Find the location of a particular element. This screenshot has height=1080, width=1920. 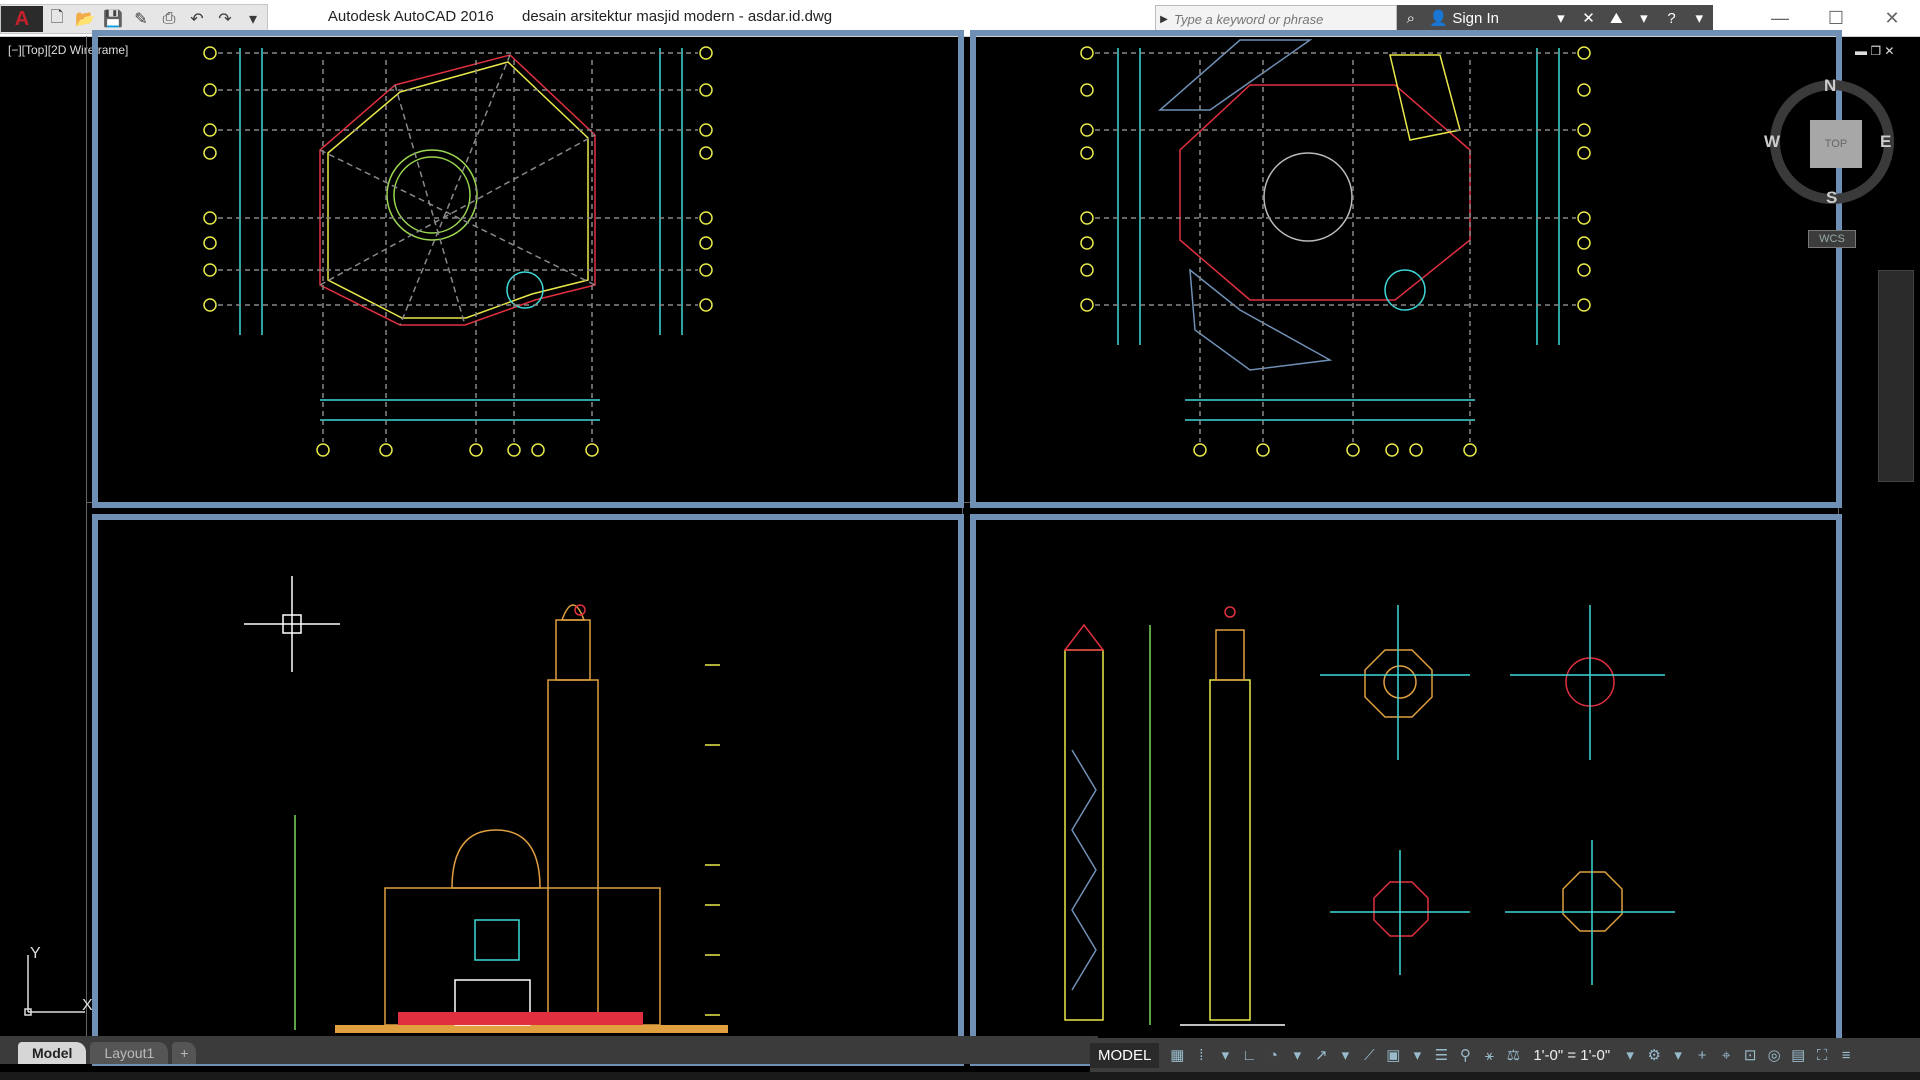

grid-icon: ▦ is located at coordinates (1177, 1055).